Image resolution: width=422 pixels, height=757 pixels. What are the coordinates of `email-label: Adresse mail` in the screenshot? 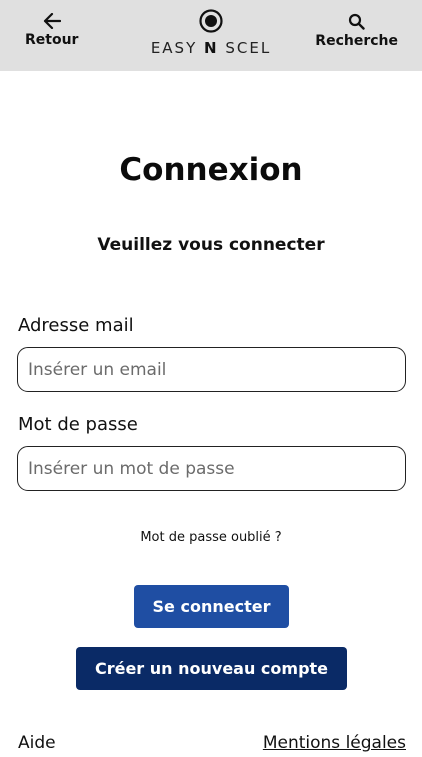 It's located at (76, 325).